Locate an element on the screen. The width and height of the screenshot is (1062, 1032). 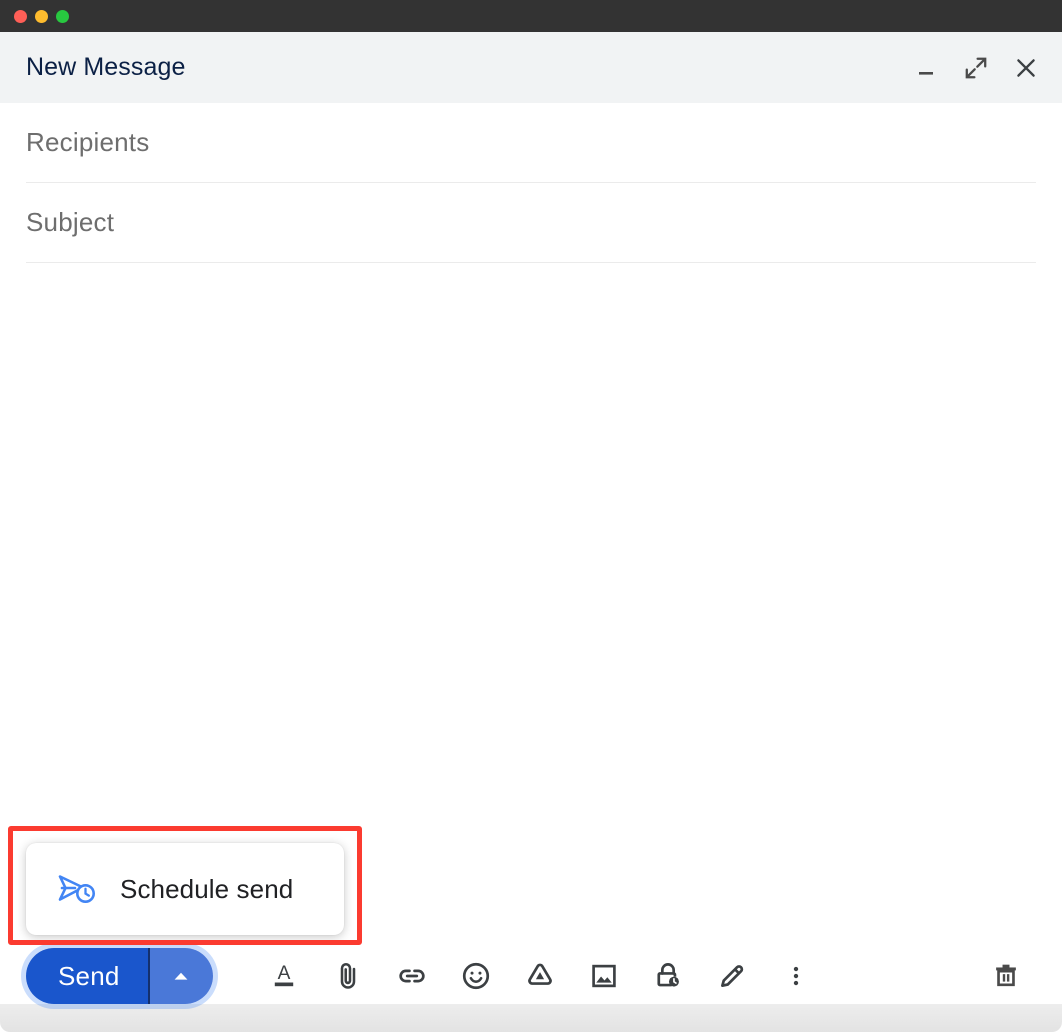
lock-clock-icon is located at coordinates (668, 975).